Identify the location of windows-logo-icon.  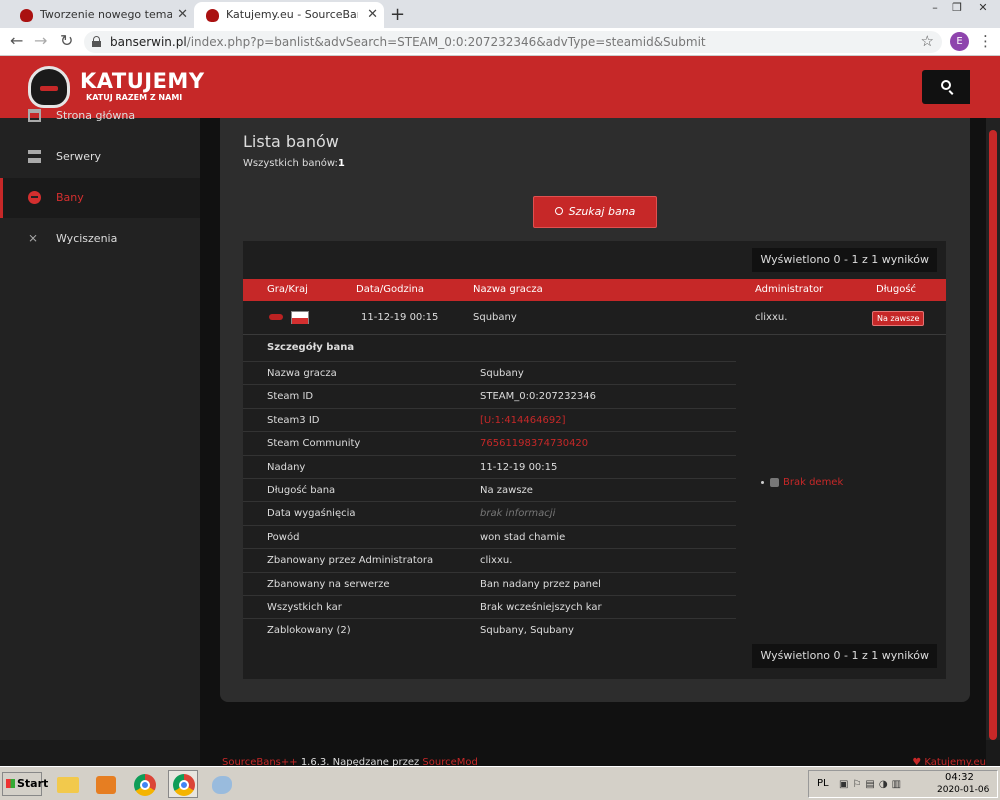
(10, 783).